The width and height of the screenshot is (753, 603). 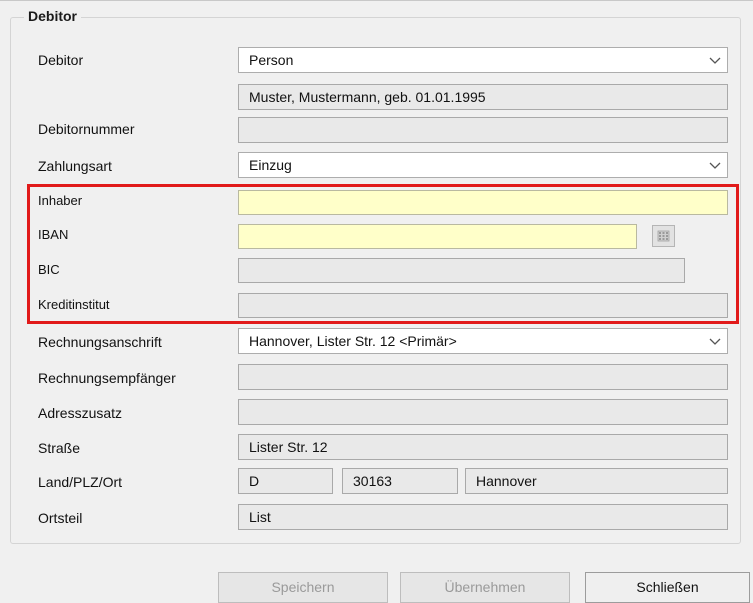 What do you see at coordinates (483, 377) in the screenshot?
I see `rechnungsempfaenger-field` at bounding box center [483, 377].